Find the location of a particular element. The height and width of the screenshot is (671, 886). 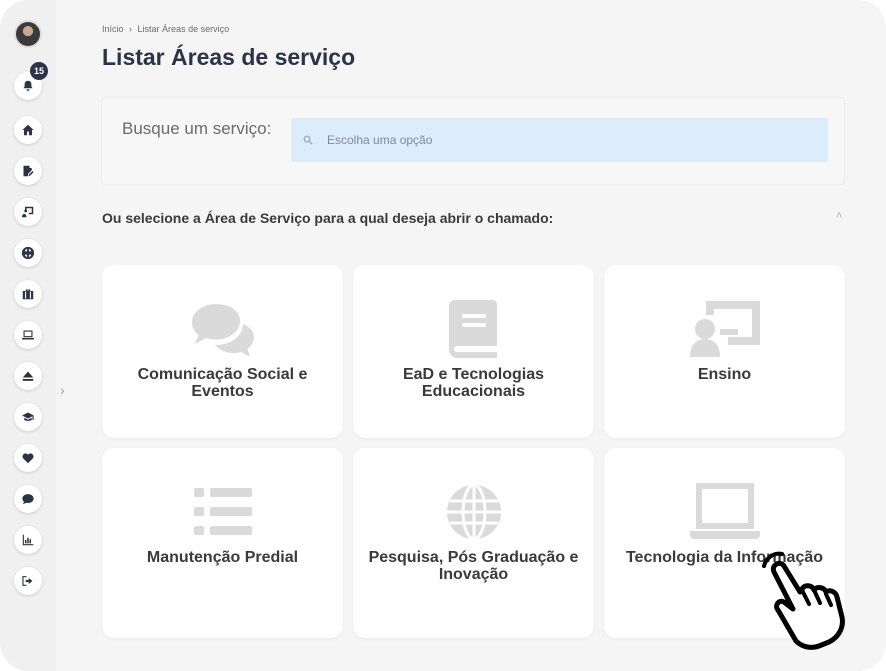

search-panel: Busque um serviço: Escolha uma opção is located at coordinates (473, 141).